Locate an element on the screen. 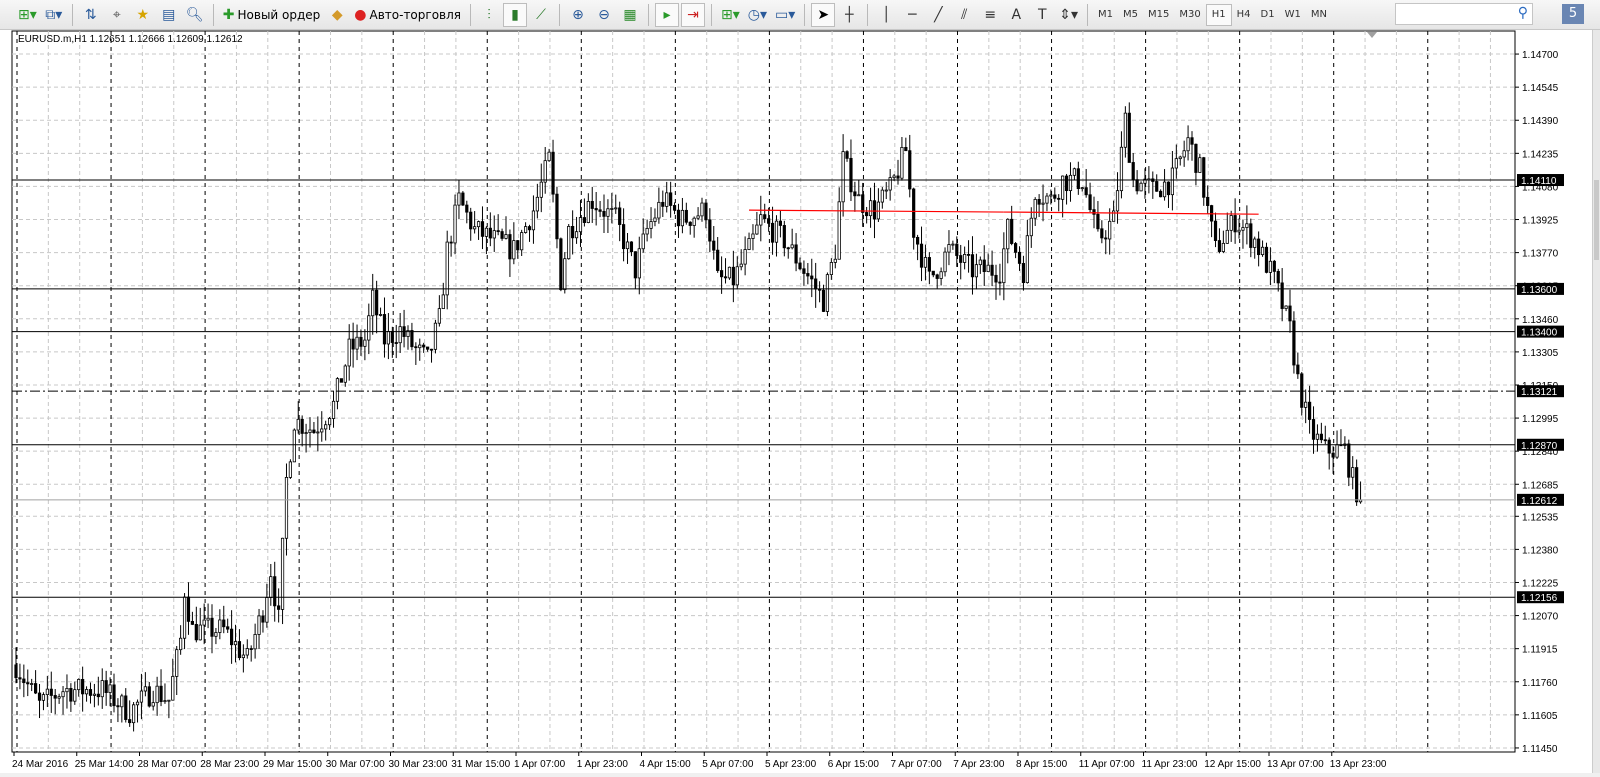 This screenshot has width=1600, height=777. indicators-icon: ⊞▾ is located at coordinates (730, 14).